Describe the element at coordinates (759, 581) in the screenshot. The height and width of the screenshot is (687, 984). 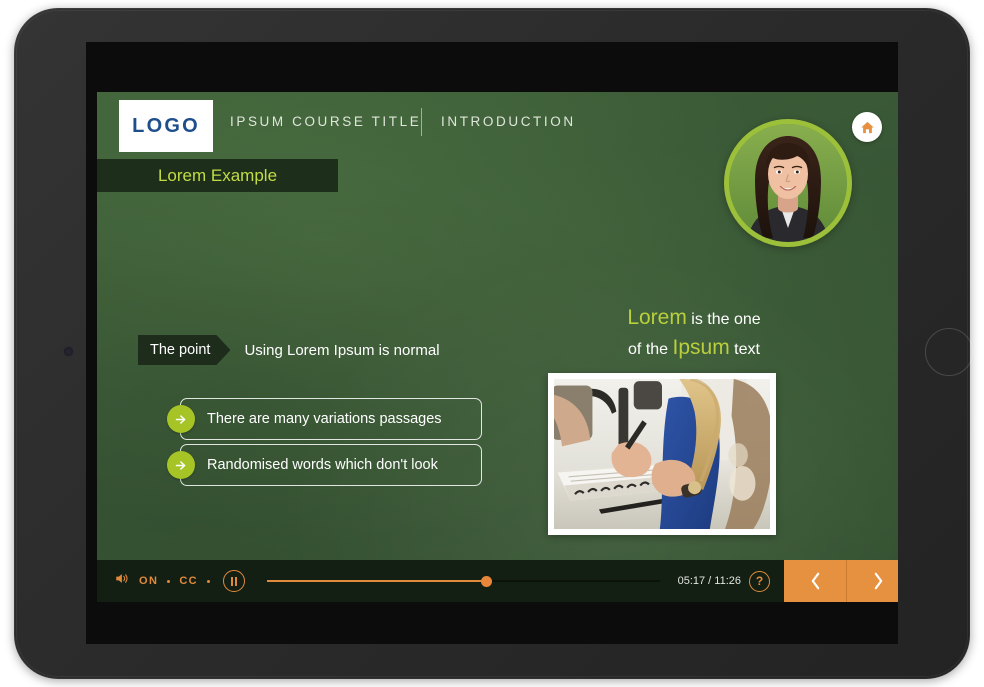
I see `help-button: ?` at that location.